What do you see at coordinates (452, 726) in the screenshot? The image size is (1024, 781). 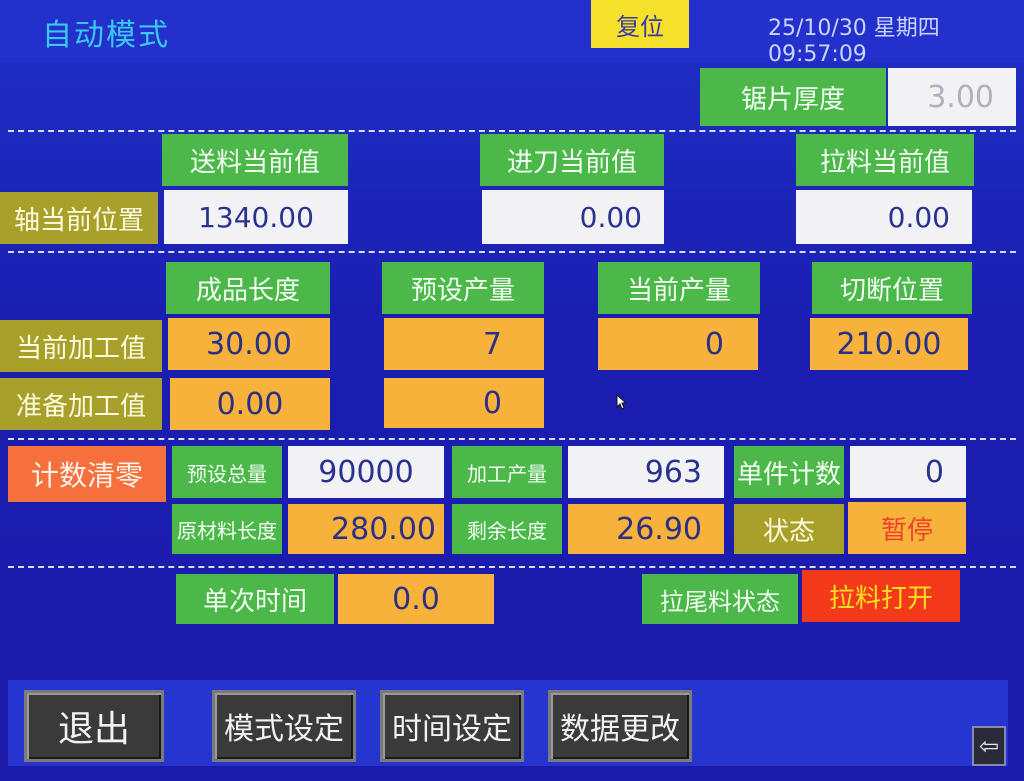 I see `time-setting-button: 时间设定` at bounding box center [452, 726].